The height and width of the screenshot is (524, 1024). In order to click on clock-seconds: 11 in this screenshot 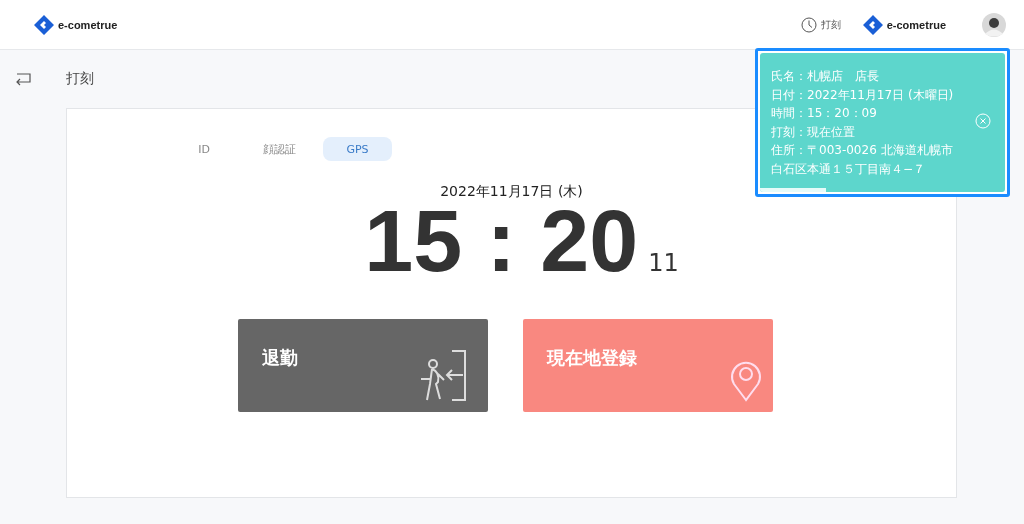, I will do `click(663, 263)`.